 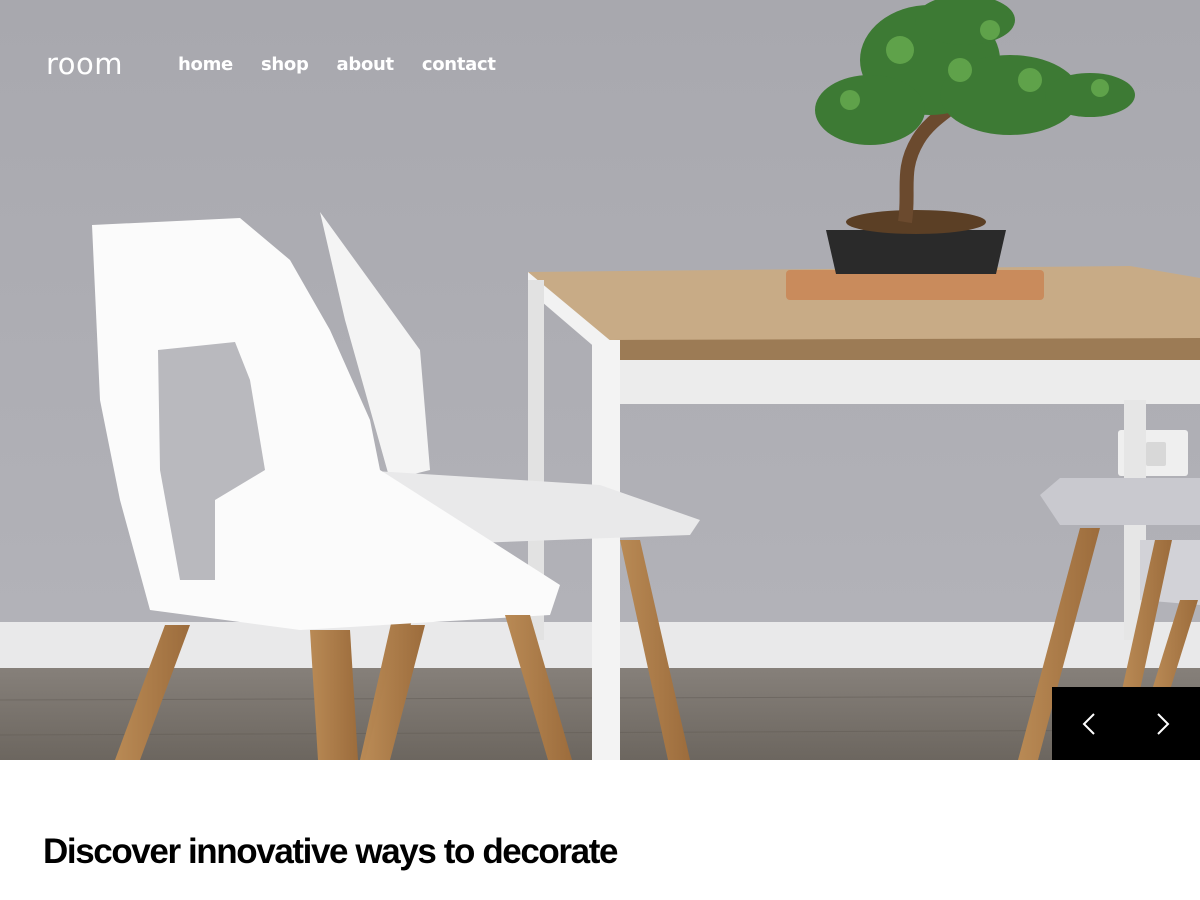 What do you see at coordinates (330, 851) in the screenshot?
I see `page-headline: Discover innovative ways to decorate` at bounding box center [330, 851].